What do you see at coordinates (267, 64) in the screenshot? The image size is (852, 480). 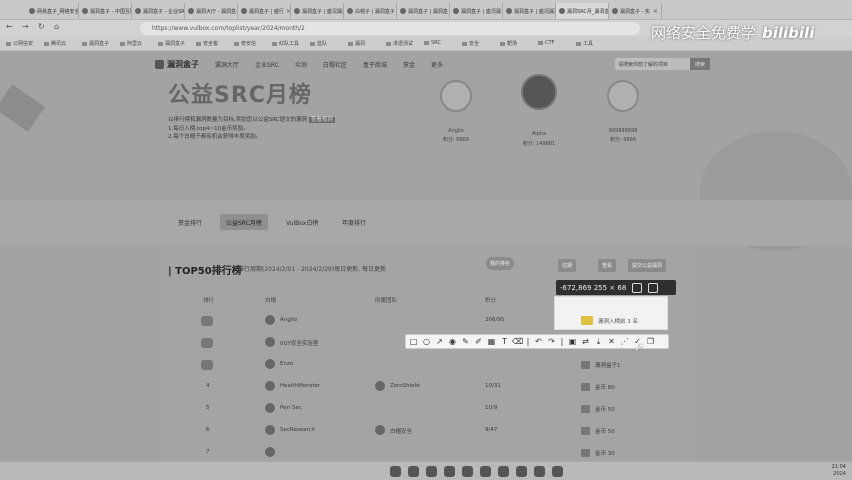 I see `nav-item: 企业SRC` at bounding box center [267, 64].